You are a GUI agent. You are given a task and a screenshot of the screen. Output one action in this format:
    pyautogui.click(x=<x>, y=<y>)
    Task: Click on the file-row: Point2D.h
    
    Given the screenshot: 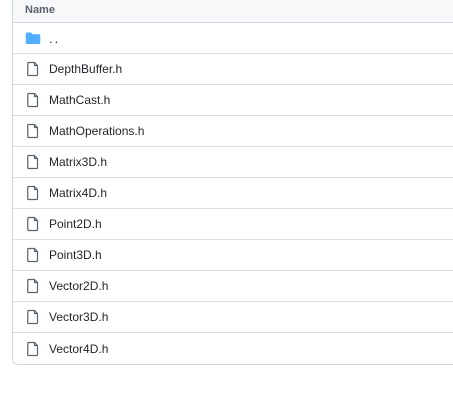 What is the action you would take?
    pyautogui.click(x=233, y=224)
    